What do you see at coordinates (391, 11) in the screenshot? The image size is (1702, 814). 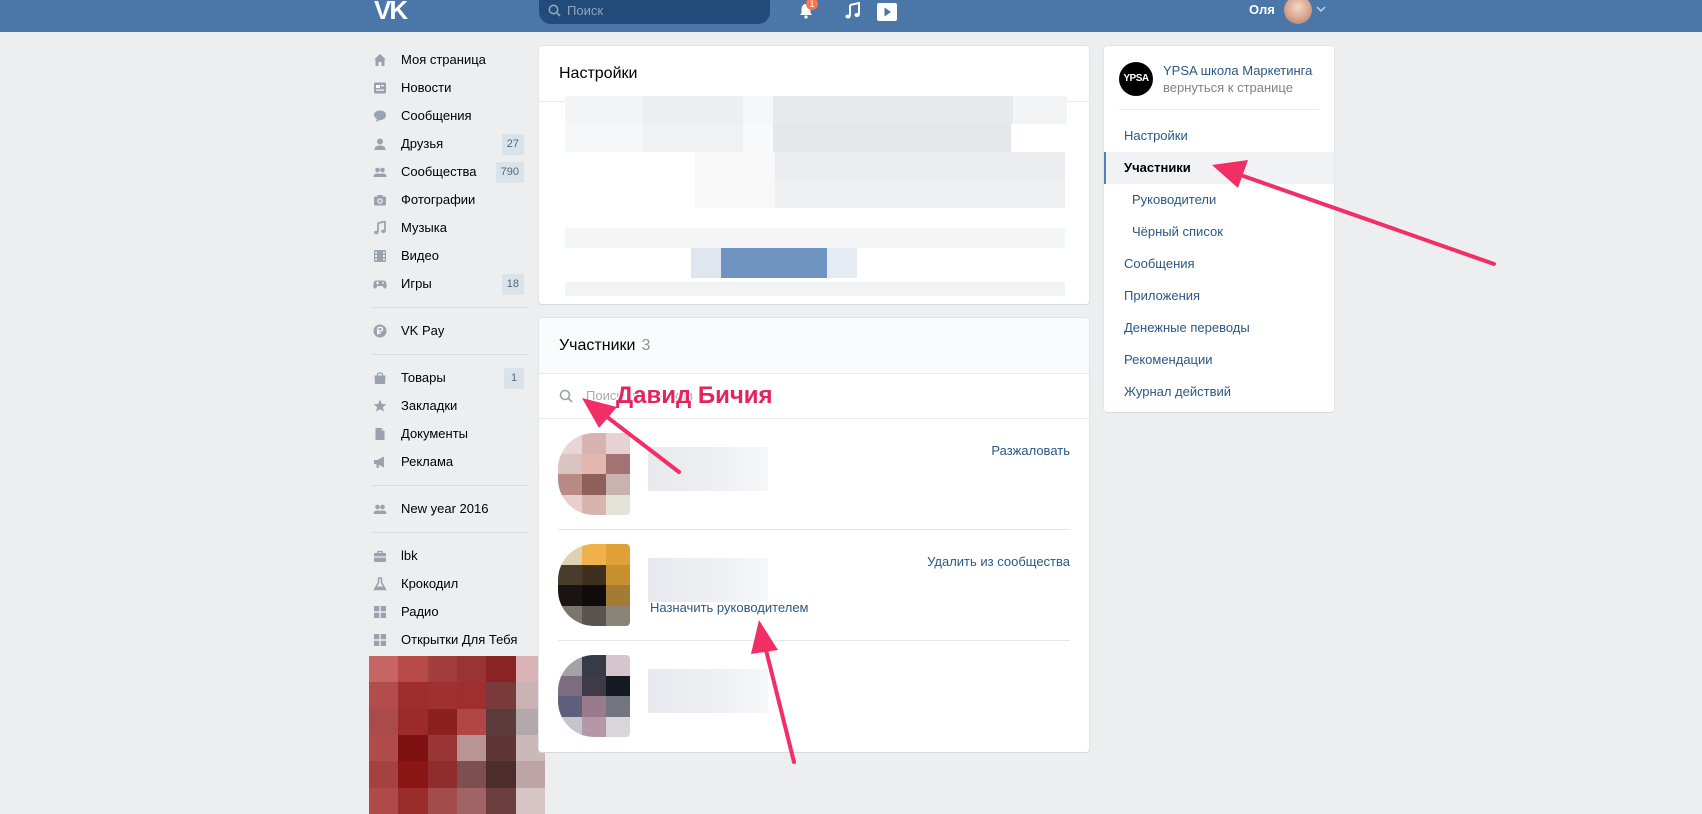 I see `vk-logo: VK` at bounding box center [391, 11].